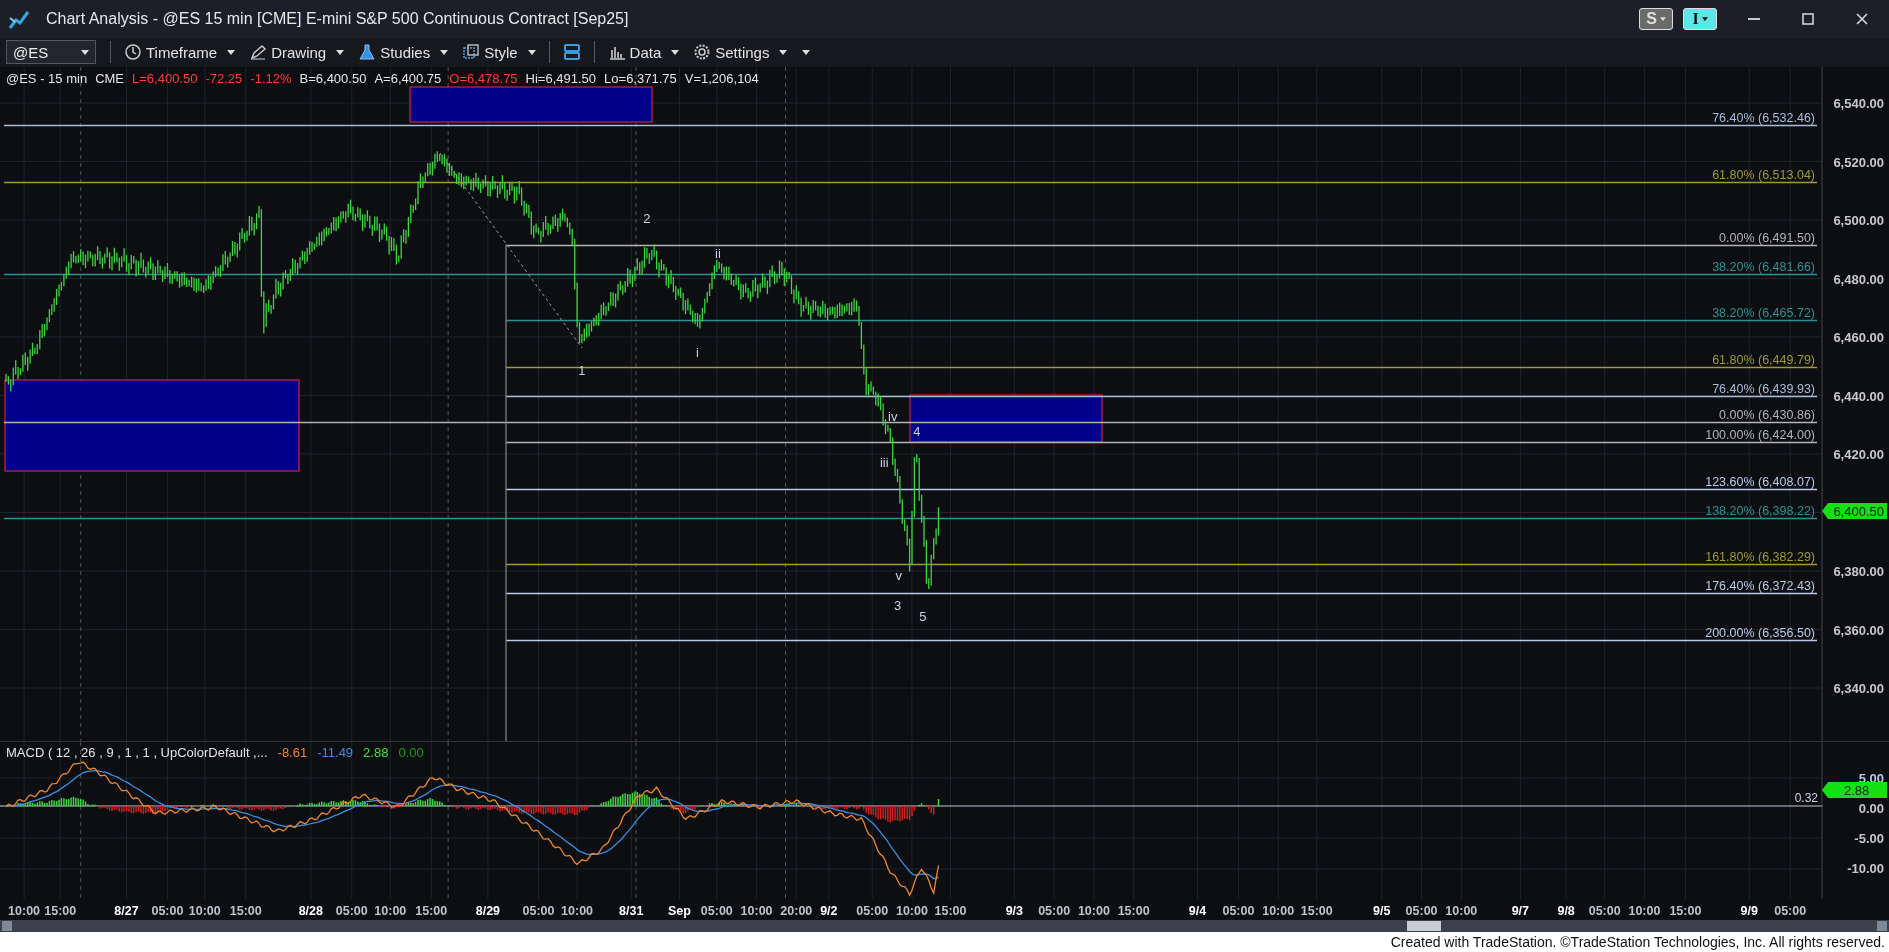 The image size is (1889, 952). I want to click on quote-field: L=6,400.50, so click(165, 79).